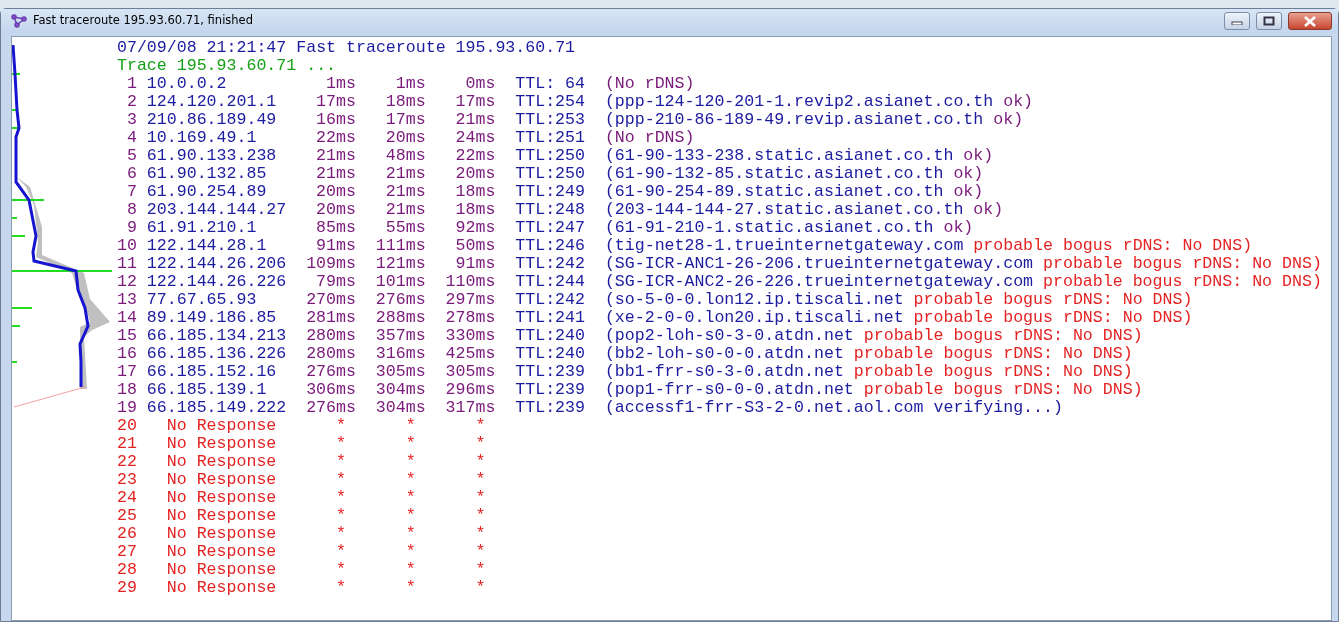 This screenshot has height=622, width=1339. I want to click on round-trip-time: 111ms, so click(400, 246).